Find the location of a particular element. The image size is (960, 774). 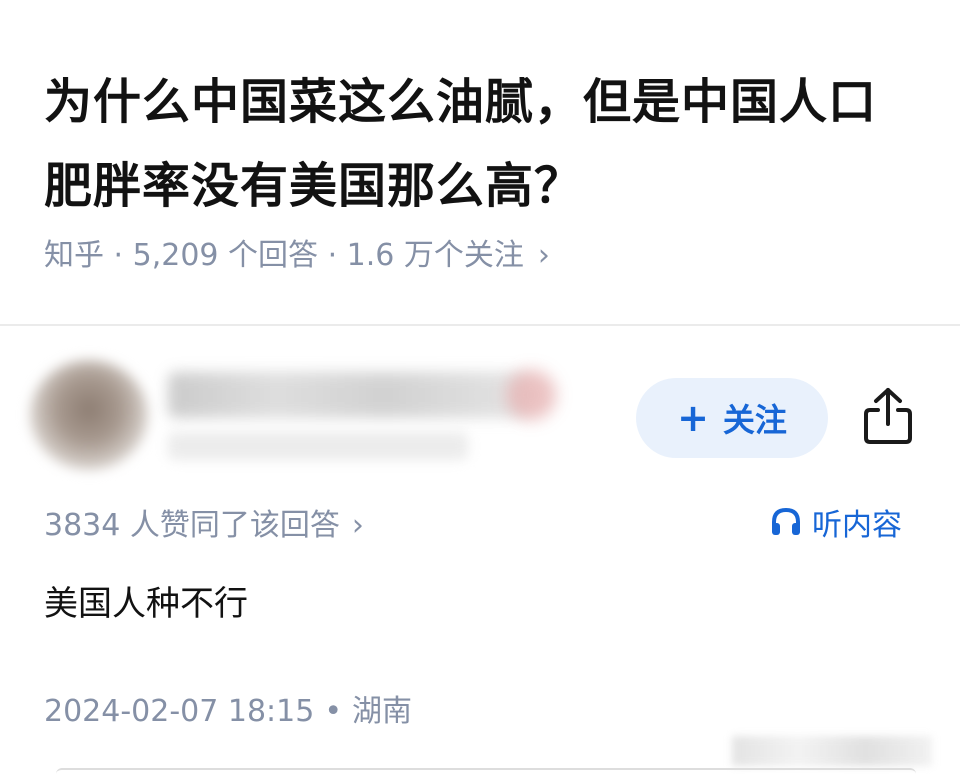

headphones-icon is located at coordinates (786, 521).